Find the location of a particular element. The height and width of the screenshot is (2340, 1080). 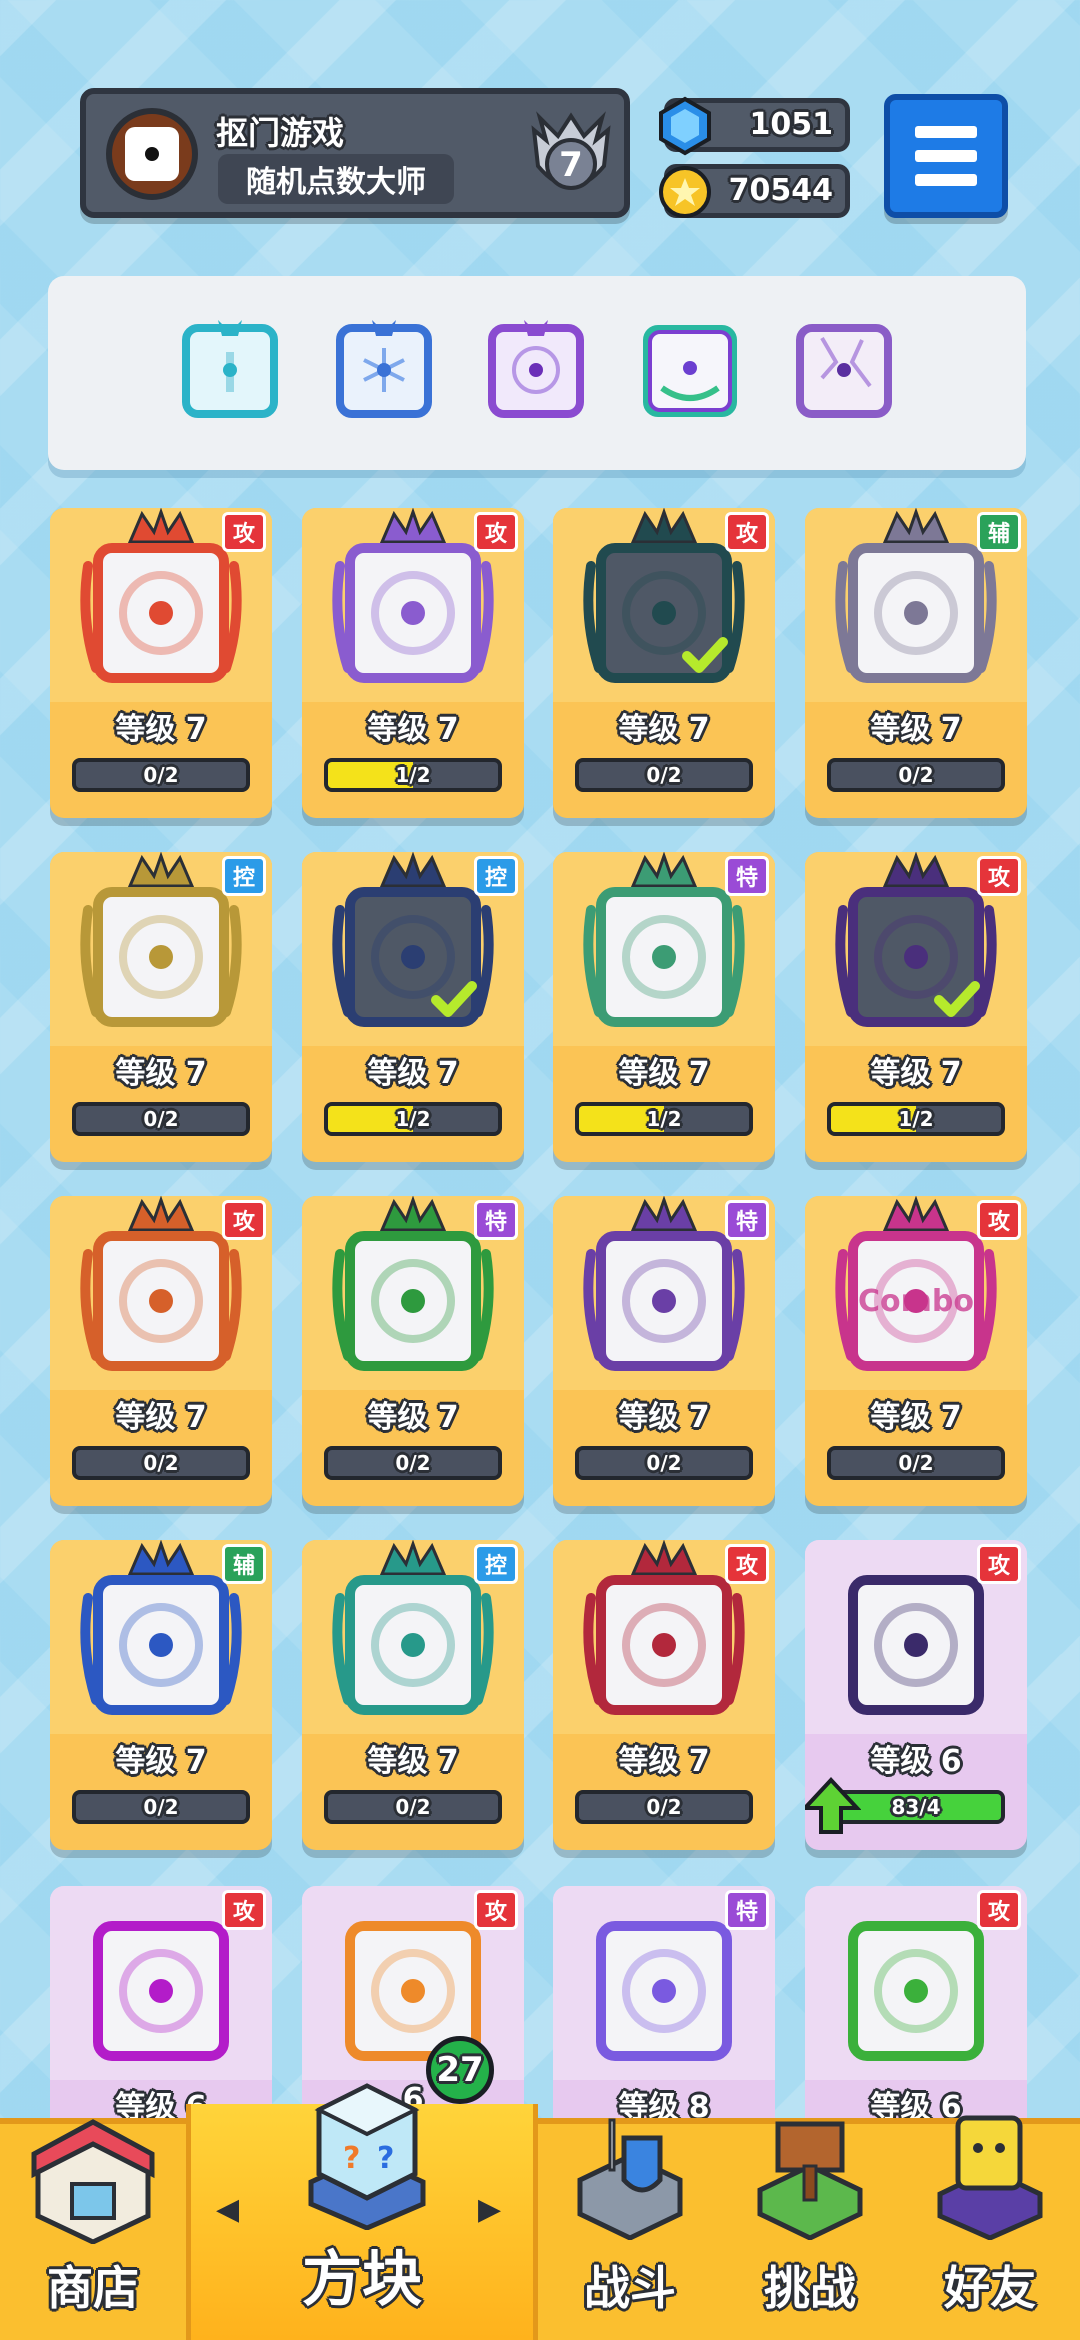

nav-shop-label: 商店 is located at coordinates (93, 2288).